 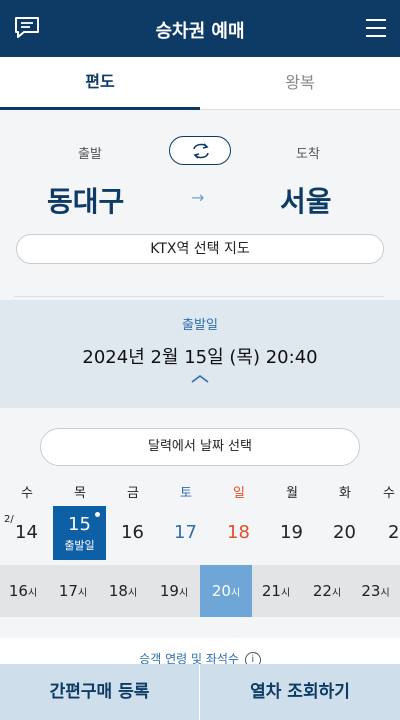 I want to click on arrival-label: 도착, so click(x=308, y=154).